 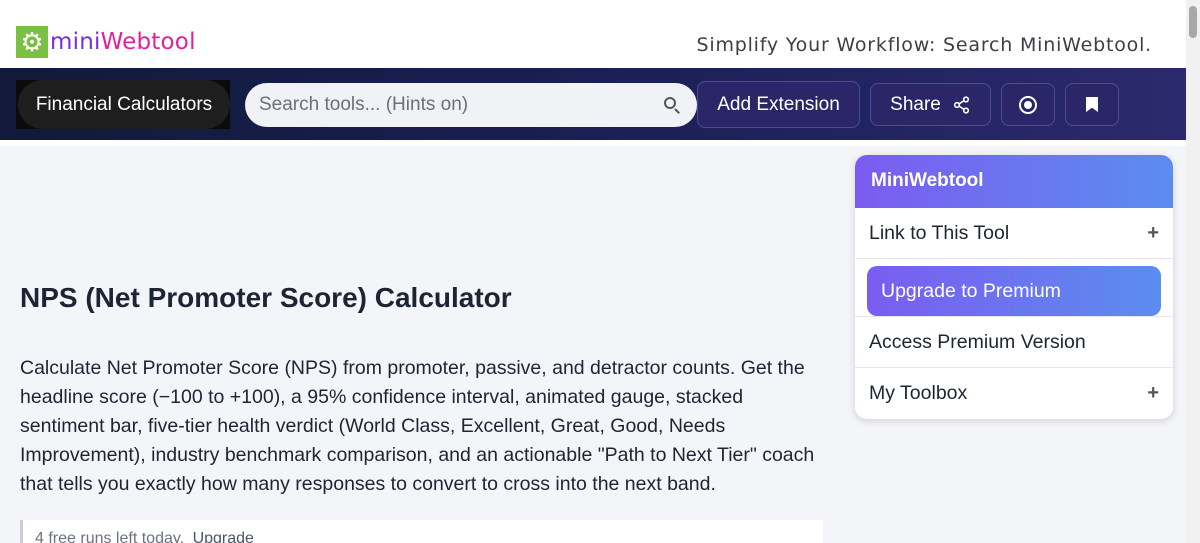 I want to click on access-premium-row: Access Premium Version, so click(x=1014, y=342).